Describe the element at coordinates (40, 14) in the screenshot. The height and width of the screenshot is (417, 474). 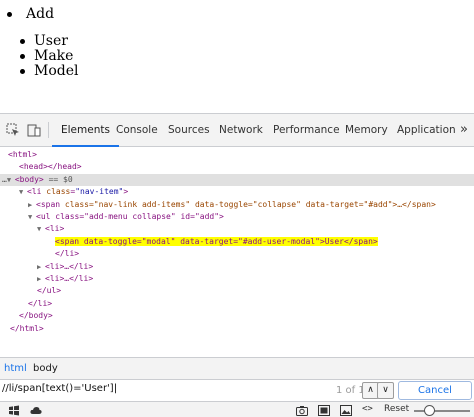
I see `menu-item-add-label: Add` at that location.